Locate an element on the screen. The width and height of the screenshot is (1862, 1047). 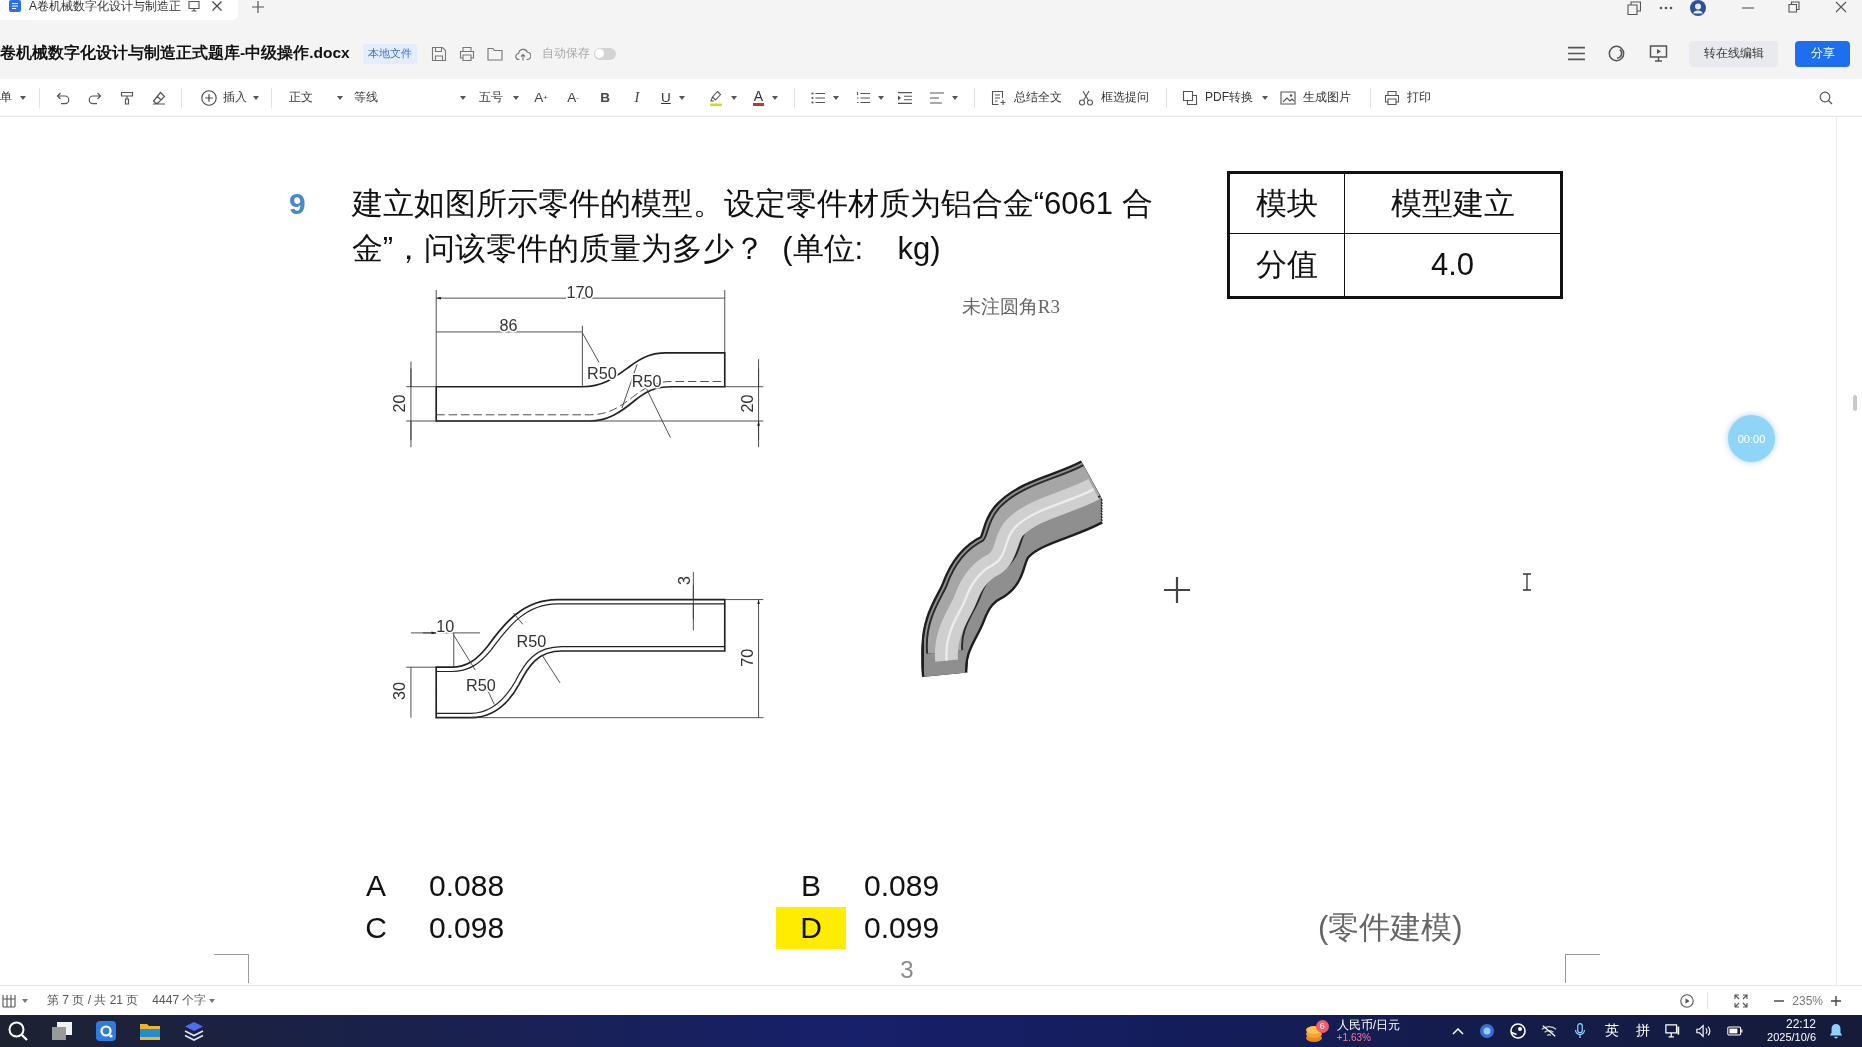
dimension-label: 10 is located at coordinates (445, 626).